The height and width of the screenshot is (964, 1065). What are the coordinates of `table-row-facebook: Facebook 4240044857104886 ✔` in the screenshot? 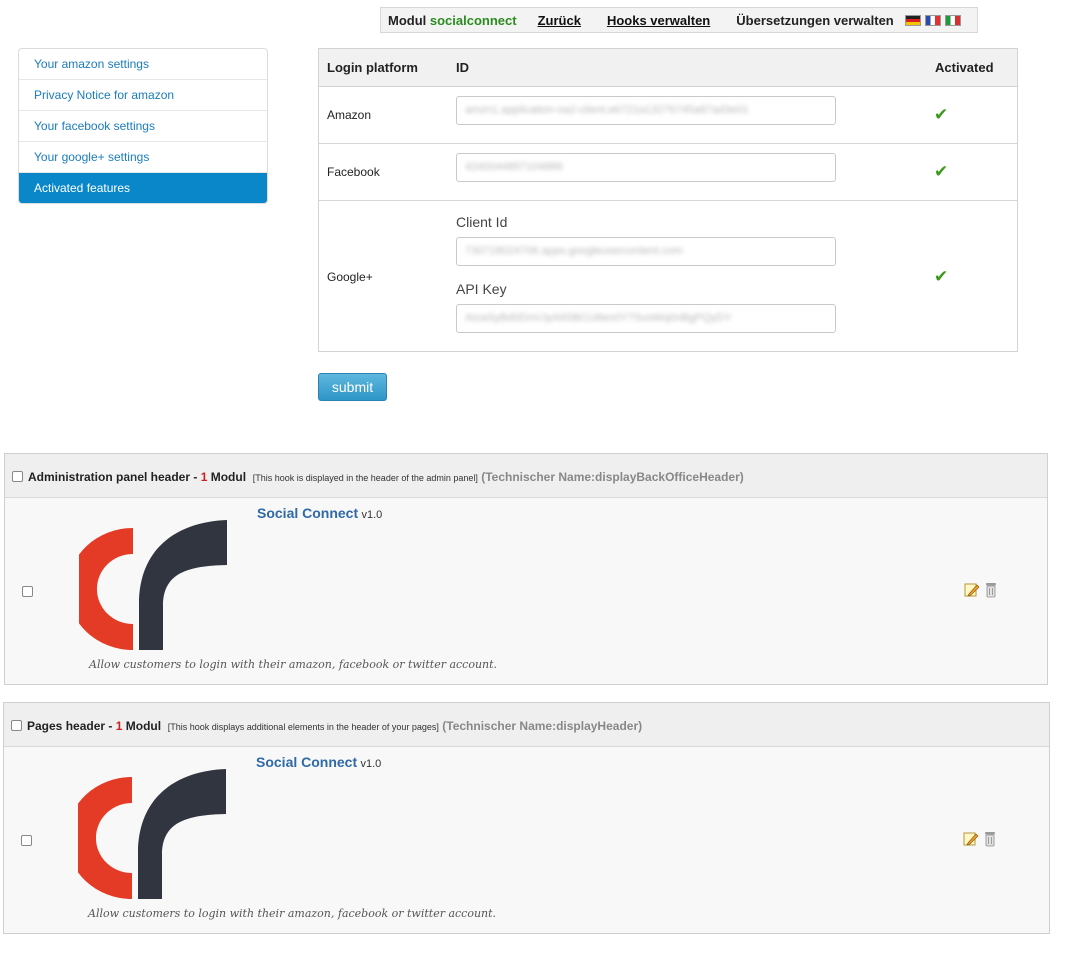 It's located at (668, 172).